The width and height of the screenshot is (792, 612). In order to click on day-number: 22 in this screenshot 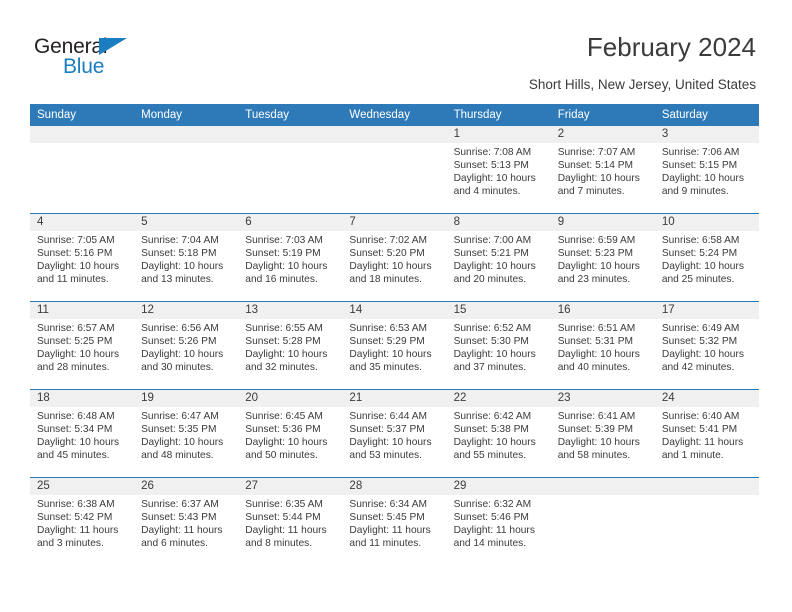, I will do `click(460, 398)`.